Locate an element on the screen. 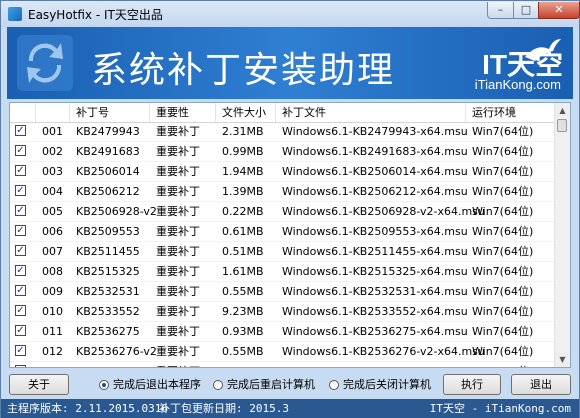 The width and height of the screenshot is (580, 418). file-size: 0.61MB is located at coordinates (243, 231).